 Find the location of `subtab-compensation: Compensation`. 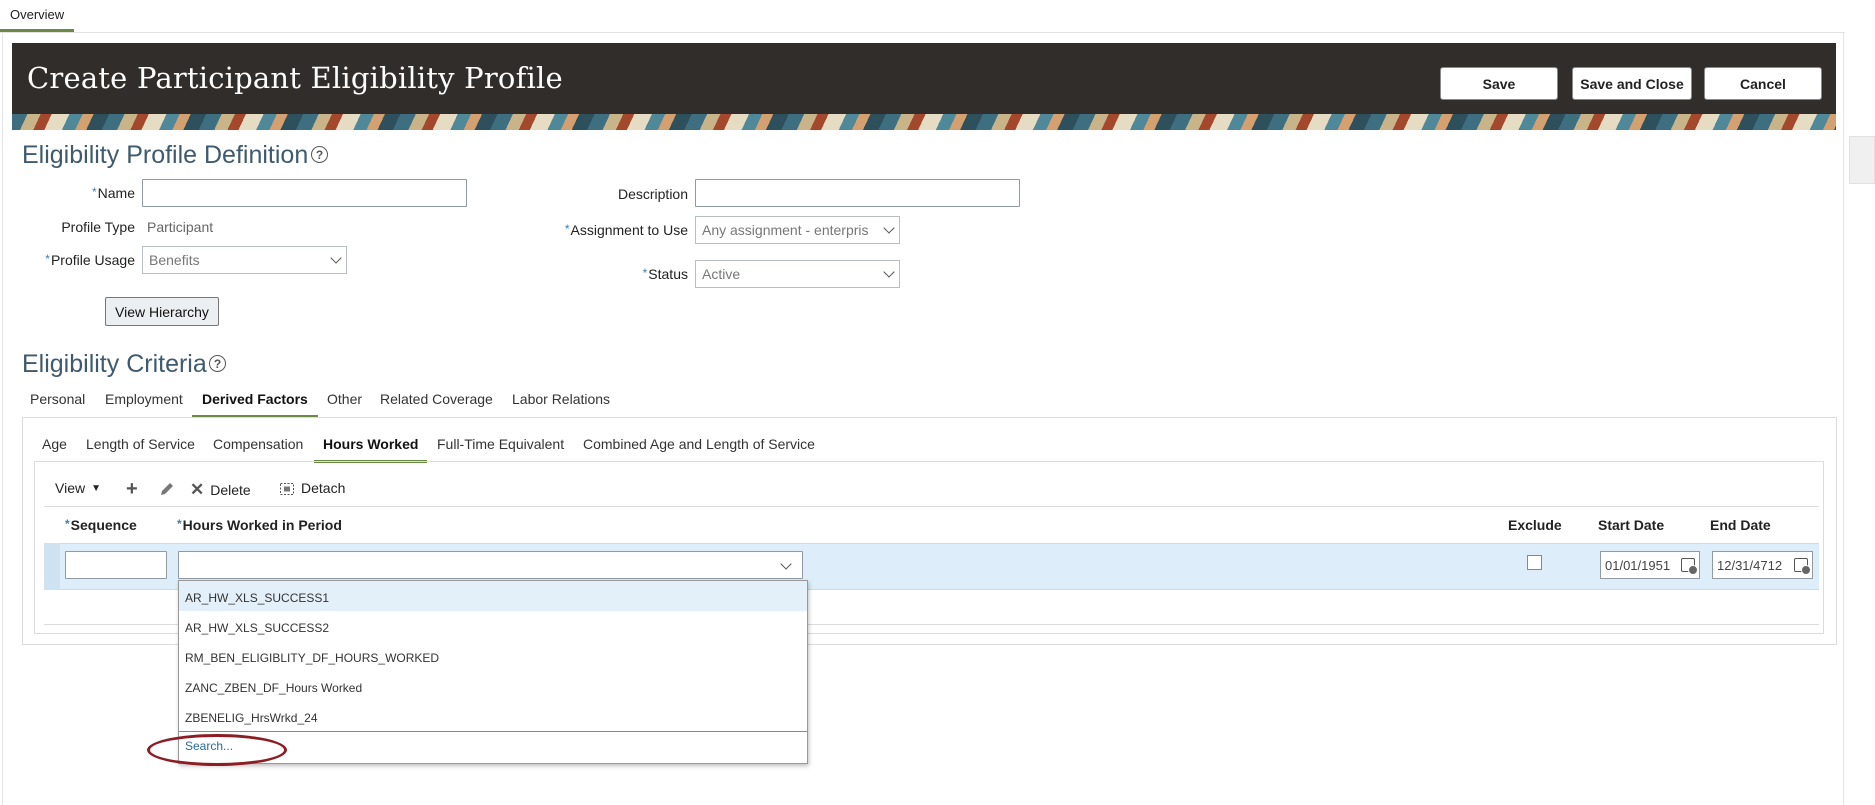

subtab-compensation: Compensation is located at coordinates (258, 448).